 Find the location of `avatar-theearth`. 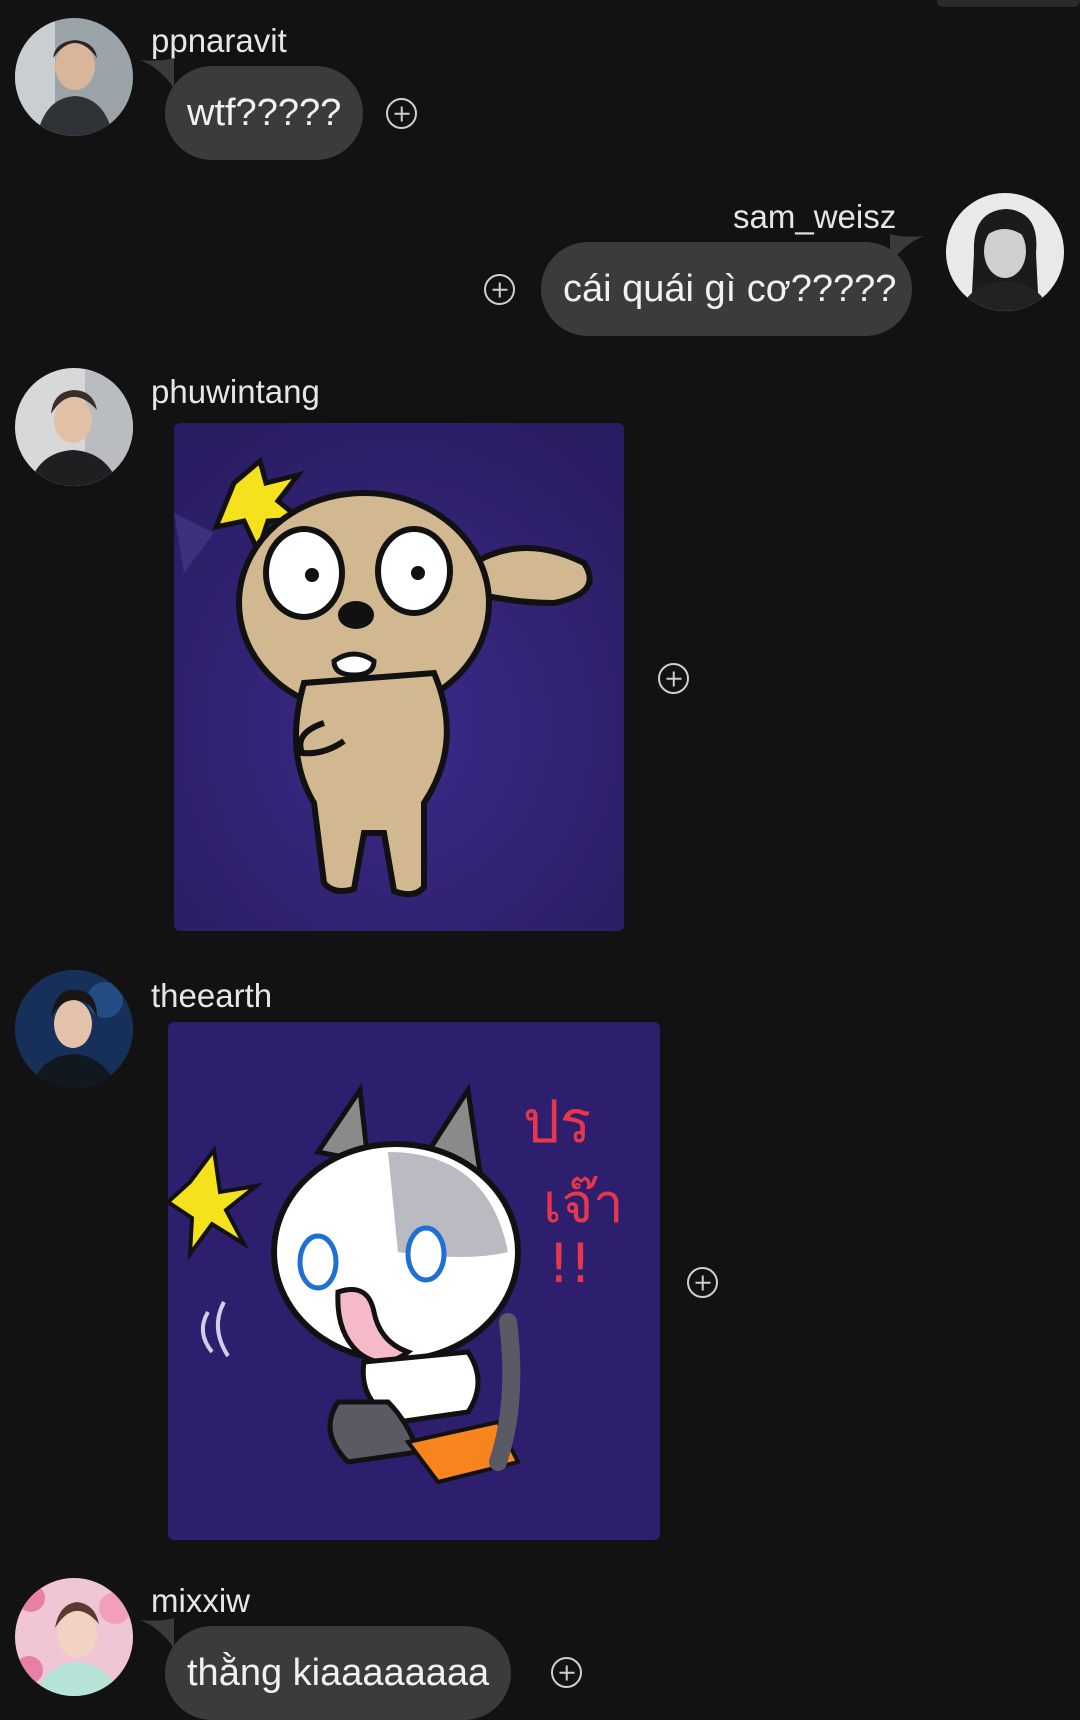

avatar-theearth is located at coordinates (74, 1029).